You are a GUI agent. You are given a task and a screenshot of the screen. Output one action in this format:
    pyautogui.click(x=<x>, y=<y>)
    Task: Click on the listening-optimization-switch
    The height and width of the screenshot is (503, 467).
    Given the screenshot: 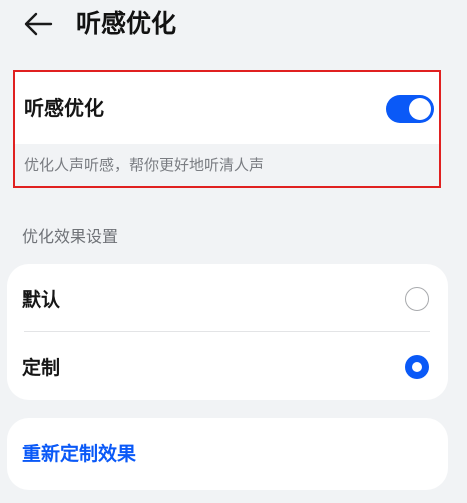 What is the action you would take?
    pyautogui.click(x=410, y=109)
    